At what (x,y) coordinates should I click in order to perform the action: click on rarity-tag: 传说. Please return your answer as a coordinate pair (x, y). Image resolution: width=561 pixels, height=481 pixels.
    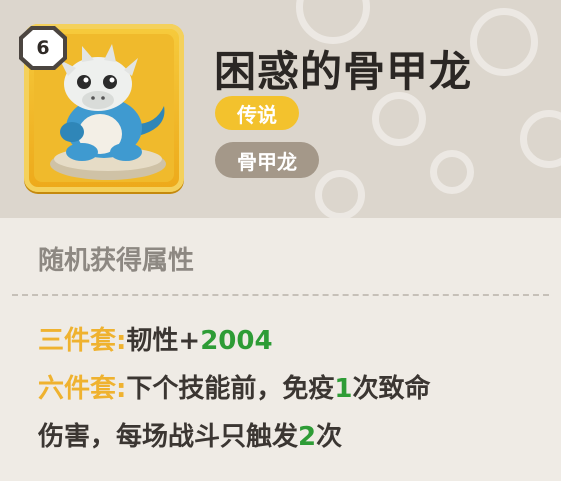
    Looking at the image, I should click on (257, 113).